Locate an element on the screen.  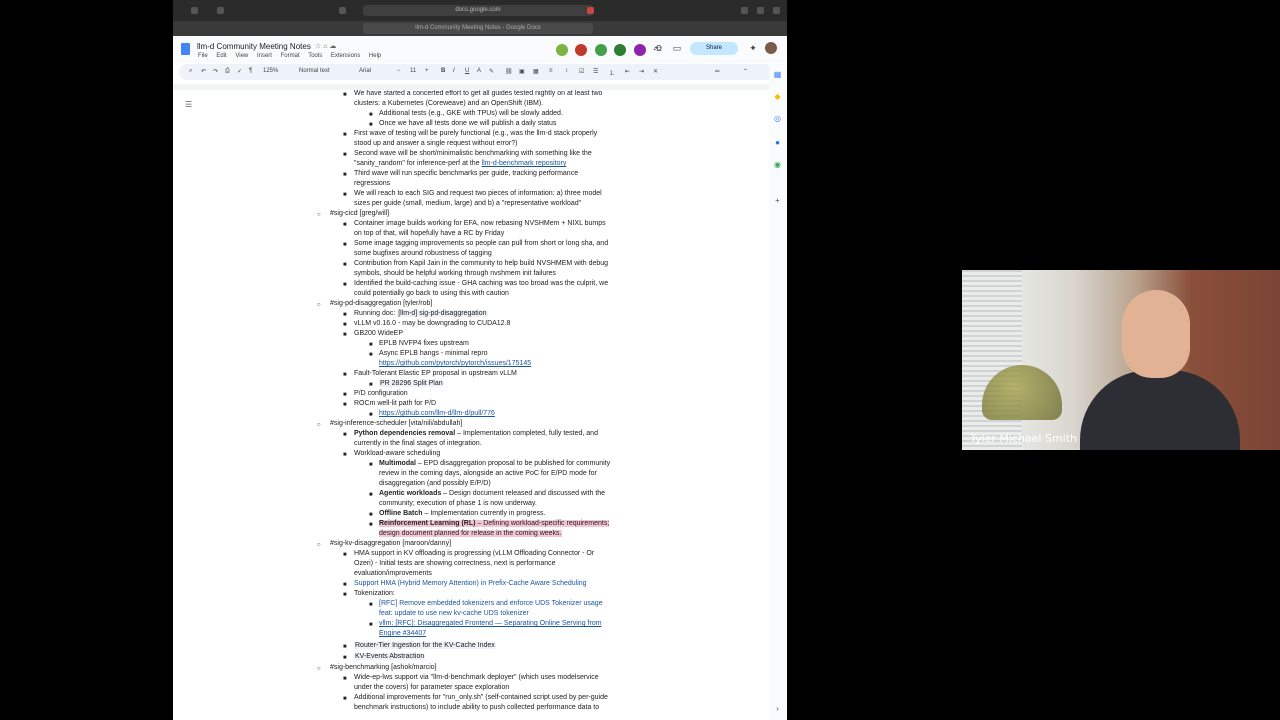
spellcheck-icon: ✓ is located at coordinates (239, 71).